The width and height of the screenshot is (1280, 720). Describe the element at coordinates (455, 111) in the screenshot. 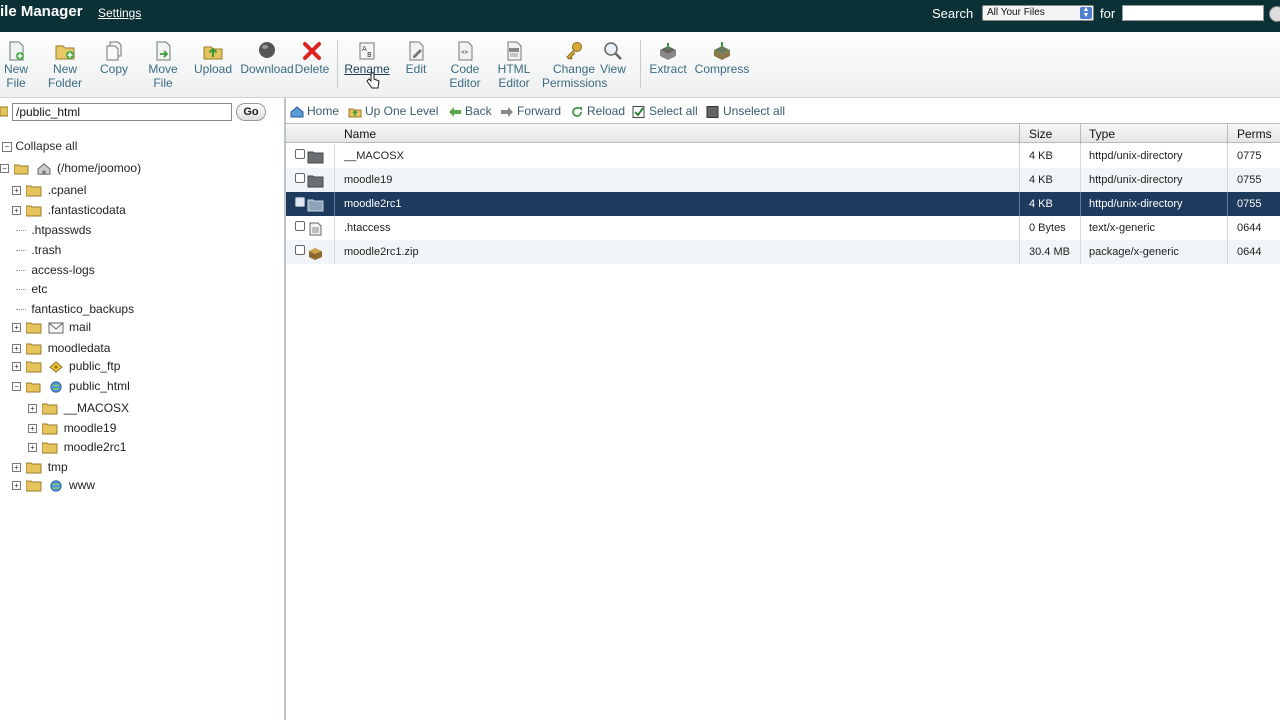

I see `back-arrow-icon` at that location.